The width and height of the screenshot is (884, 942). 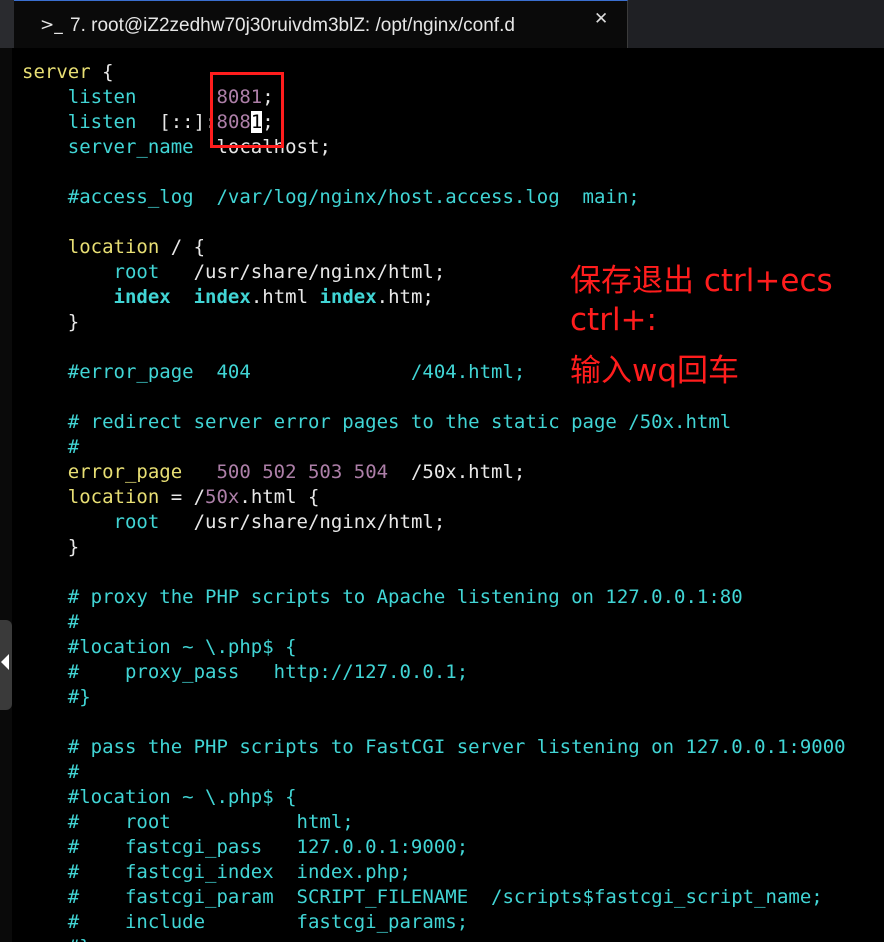 I want to click on code-token: .html, so click(x=285, y=297).